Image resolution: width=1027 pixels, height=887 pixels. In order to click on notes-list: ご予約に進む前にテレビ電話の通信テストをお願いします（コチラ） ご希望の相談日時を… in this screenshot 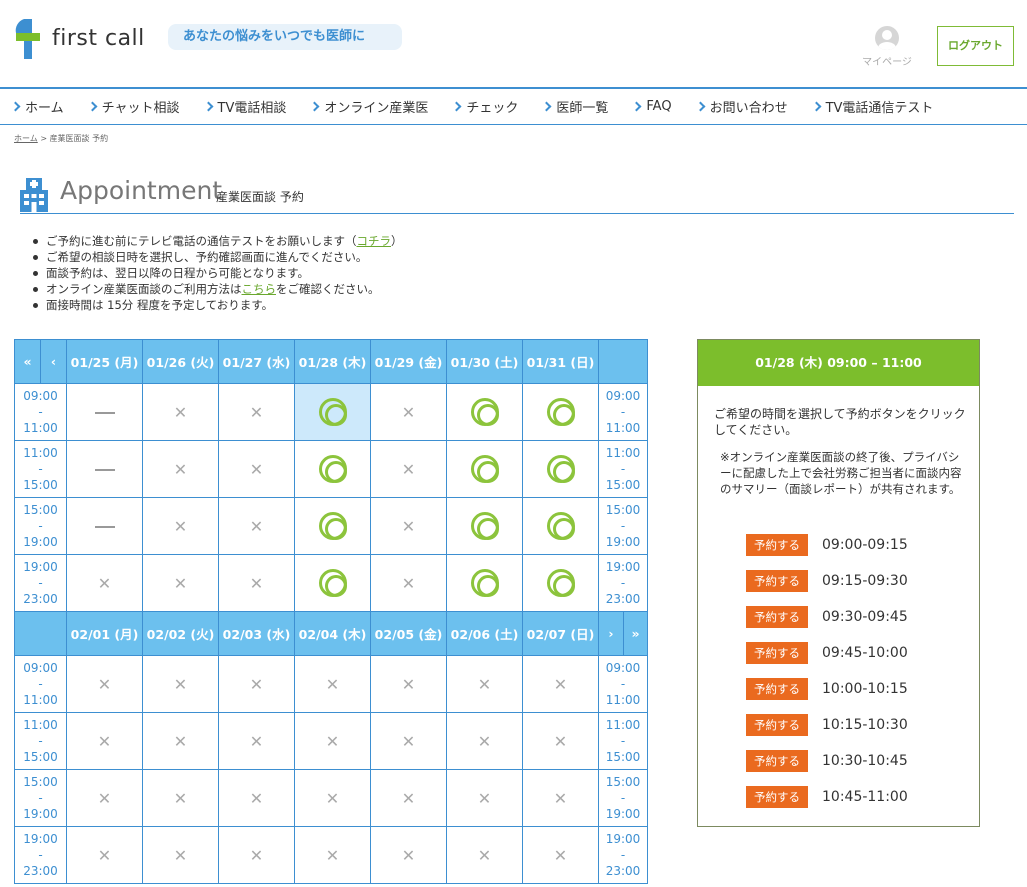, I will do `click(216, 273)`.